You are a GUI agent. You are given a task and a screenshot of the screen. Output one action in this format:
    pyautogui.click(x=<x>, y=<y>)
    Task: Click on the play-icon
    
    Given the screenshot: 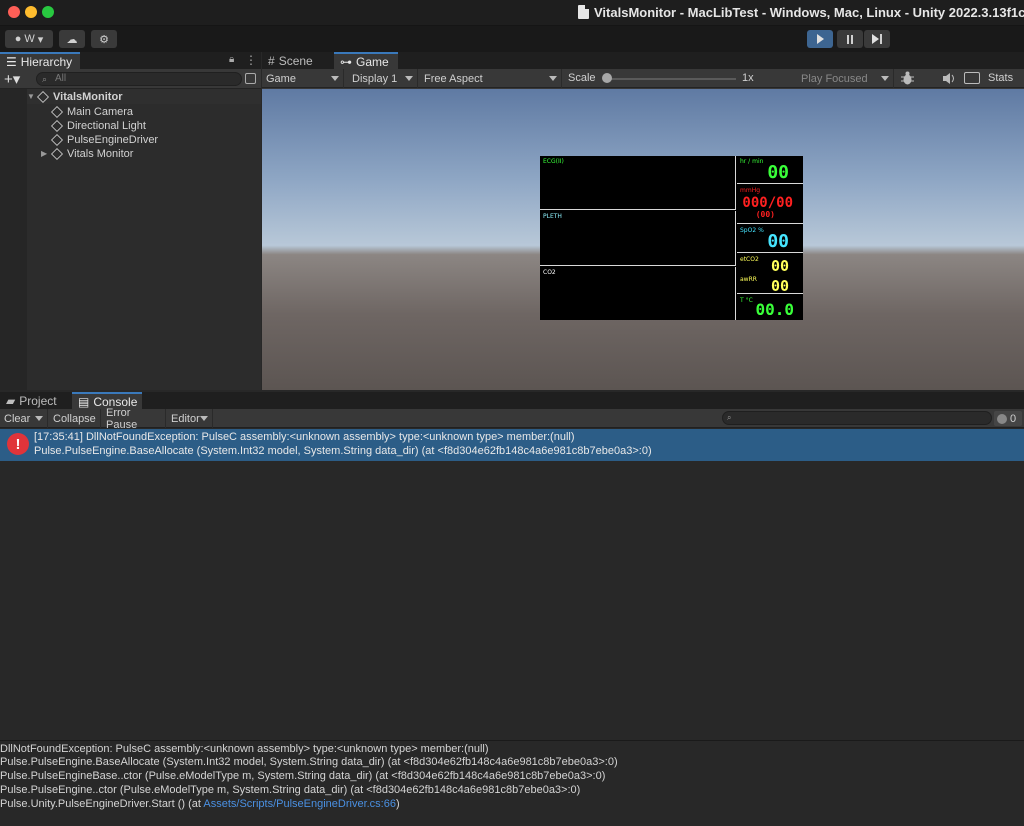 What is the action you would take?
    pyautogui.click(x=820, y=39)
    